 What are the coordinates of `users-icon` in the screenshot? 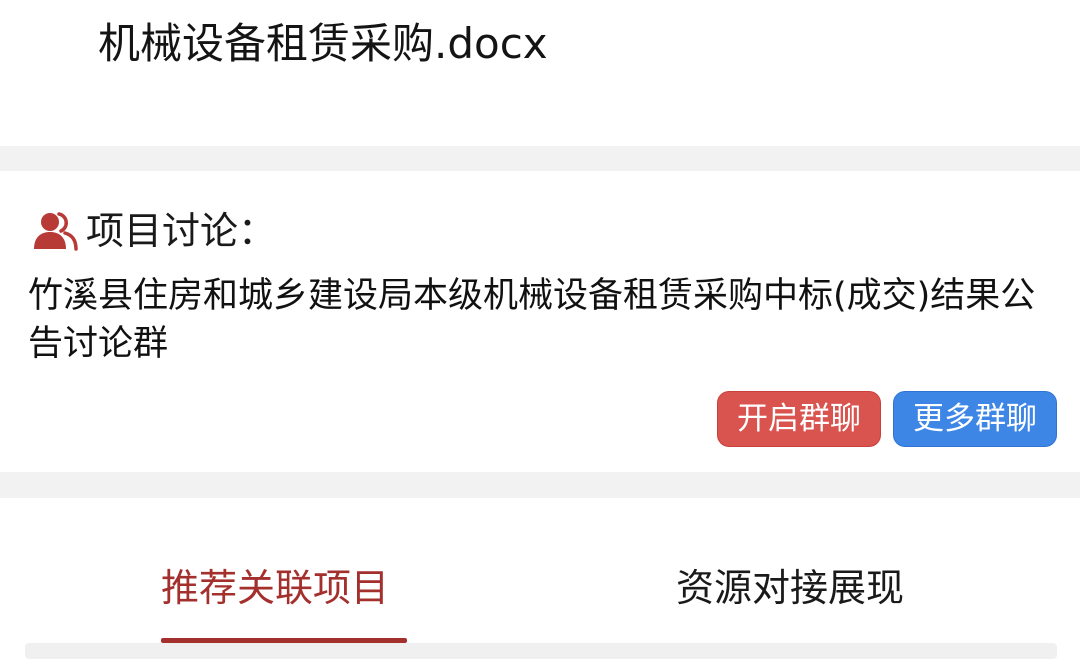 It's located at (55, 231).